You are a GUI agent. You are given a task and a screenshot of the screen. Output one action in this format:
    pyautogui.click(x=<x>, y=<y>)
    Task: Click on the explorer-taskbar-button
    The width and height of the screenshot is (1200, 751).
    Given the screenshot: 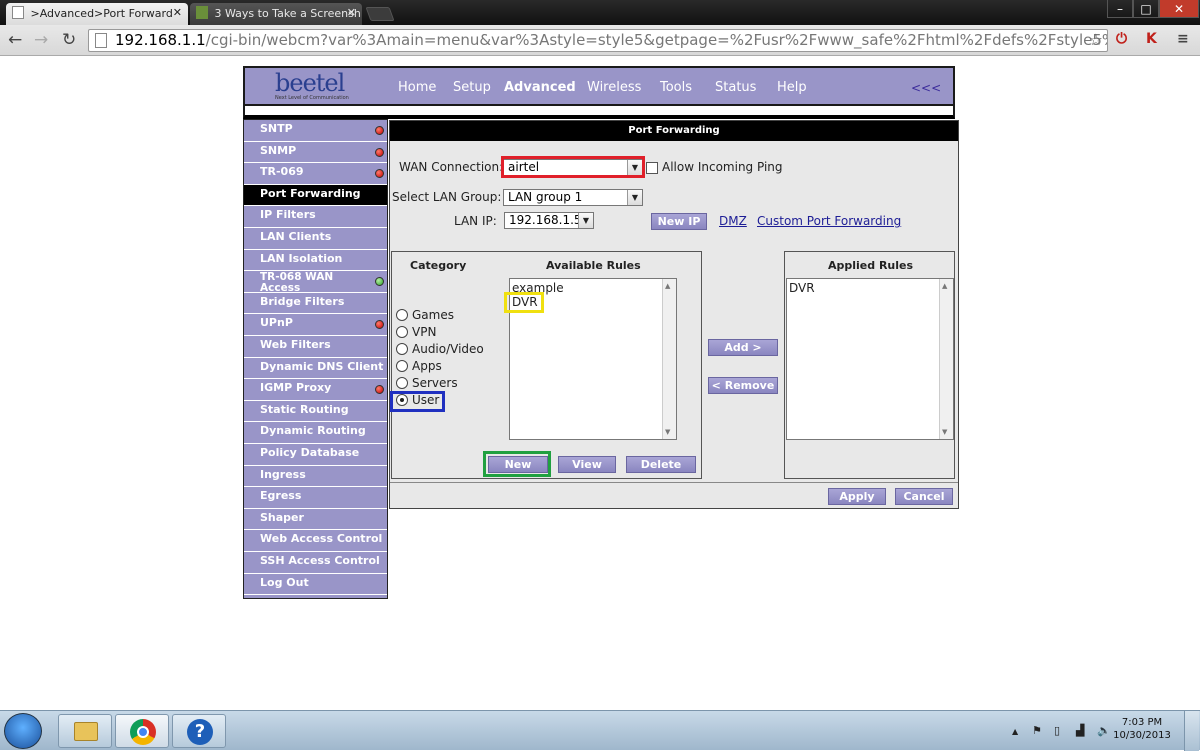 What is the action you would take?
    pyautogui.click(x=85, y=731)
    